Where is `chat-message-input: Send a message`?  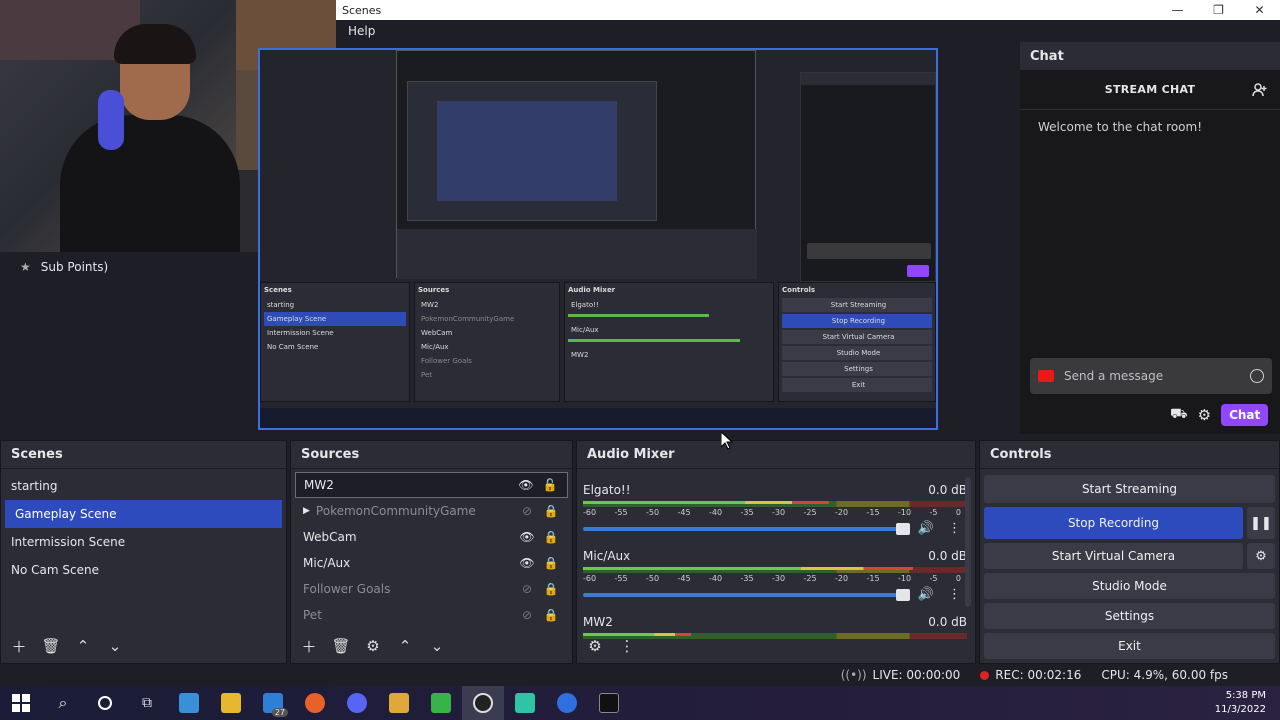 chat-message-input: Send a message is located at coordinates (1151, 376).